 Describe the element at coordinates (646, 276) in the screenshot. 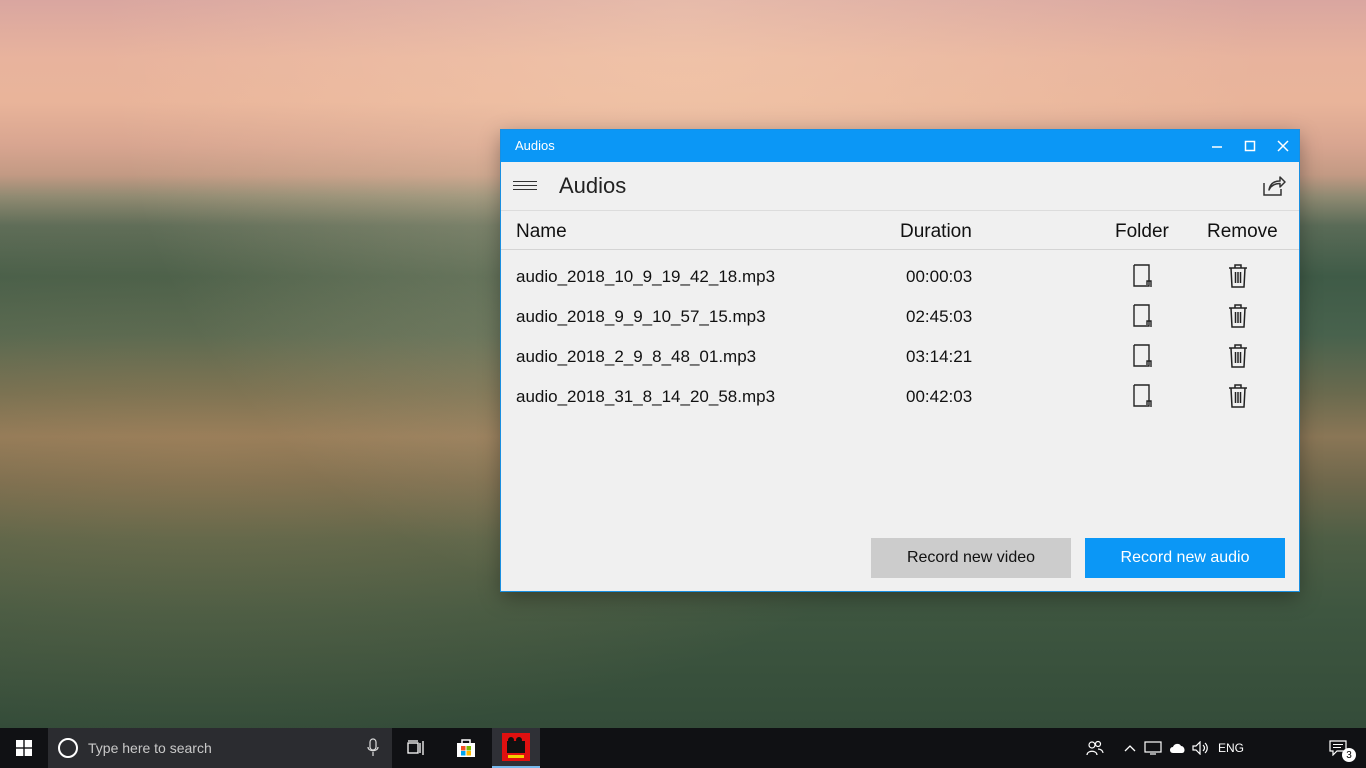

I see `audio-name: audio_2018_10_9_19_42_18.mp3` at that location.